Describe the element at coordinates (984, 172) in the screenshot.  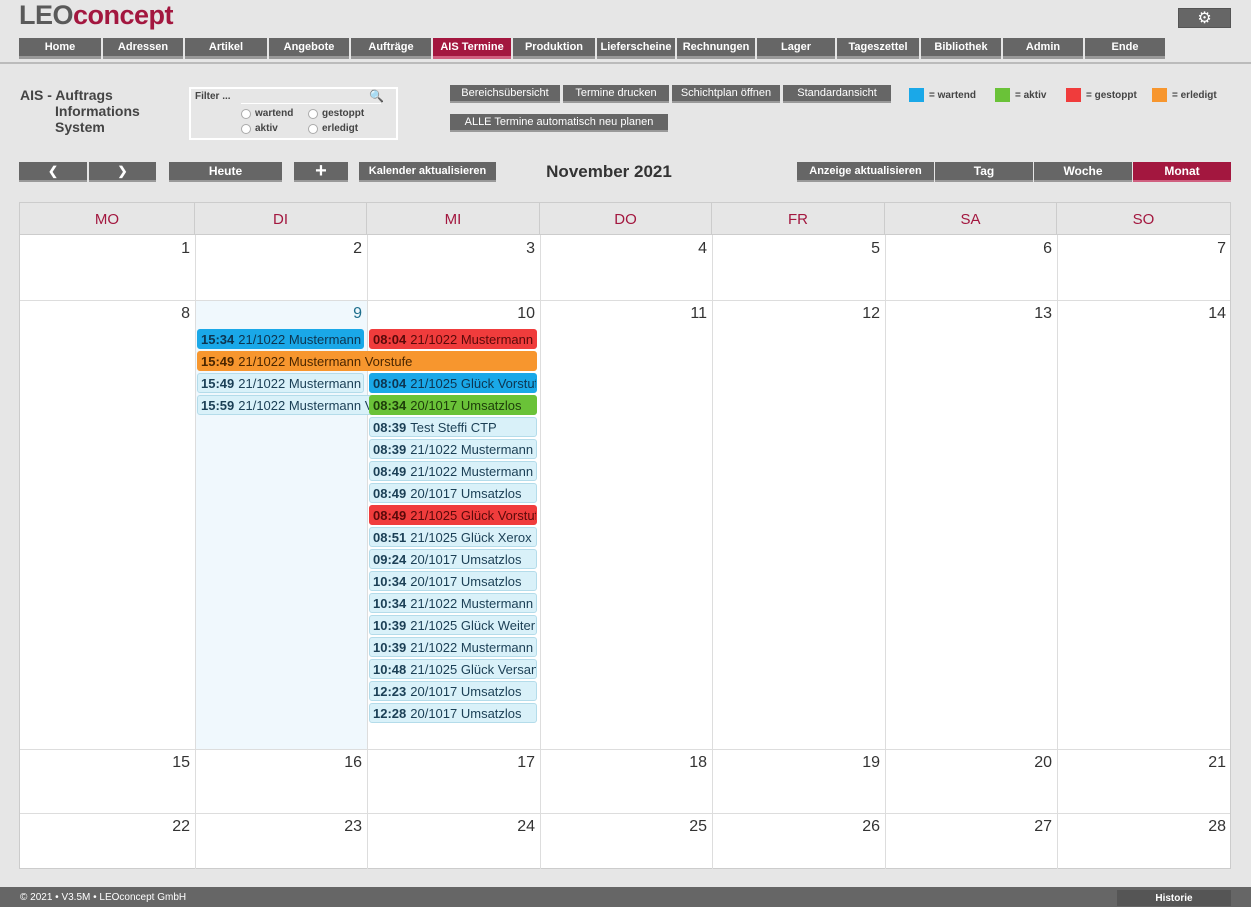
I see `tab-tag: Tag` at that location.